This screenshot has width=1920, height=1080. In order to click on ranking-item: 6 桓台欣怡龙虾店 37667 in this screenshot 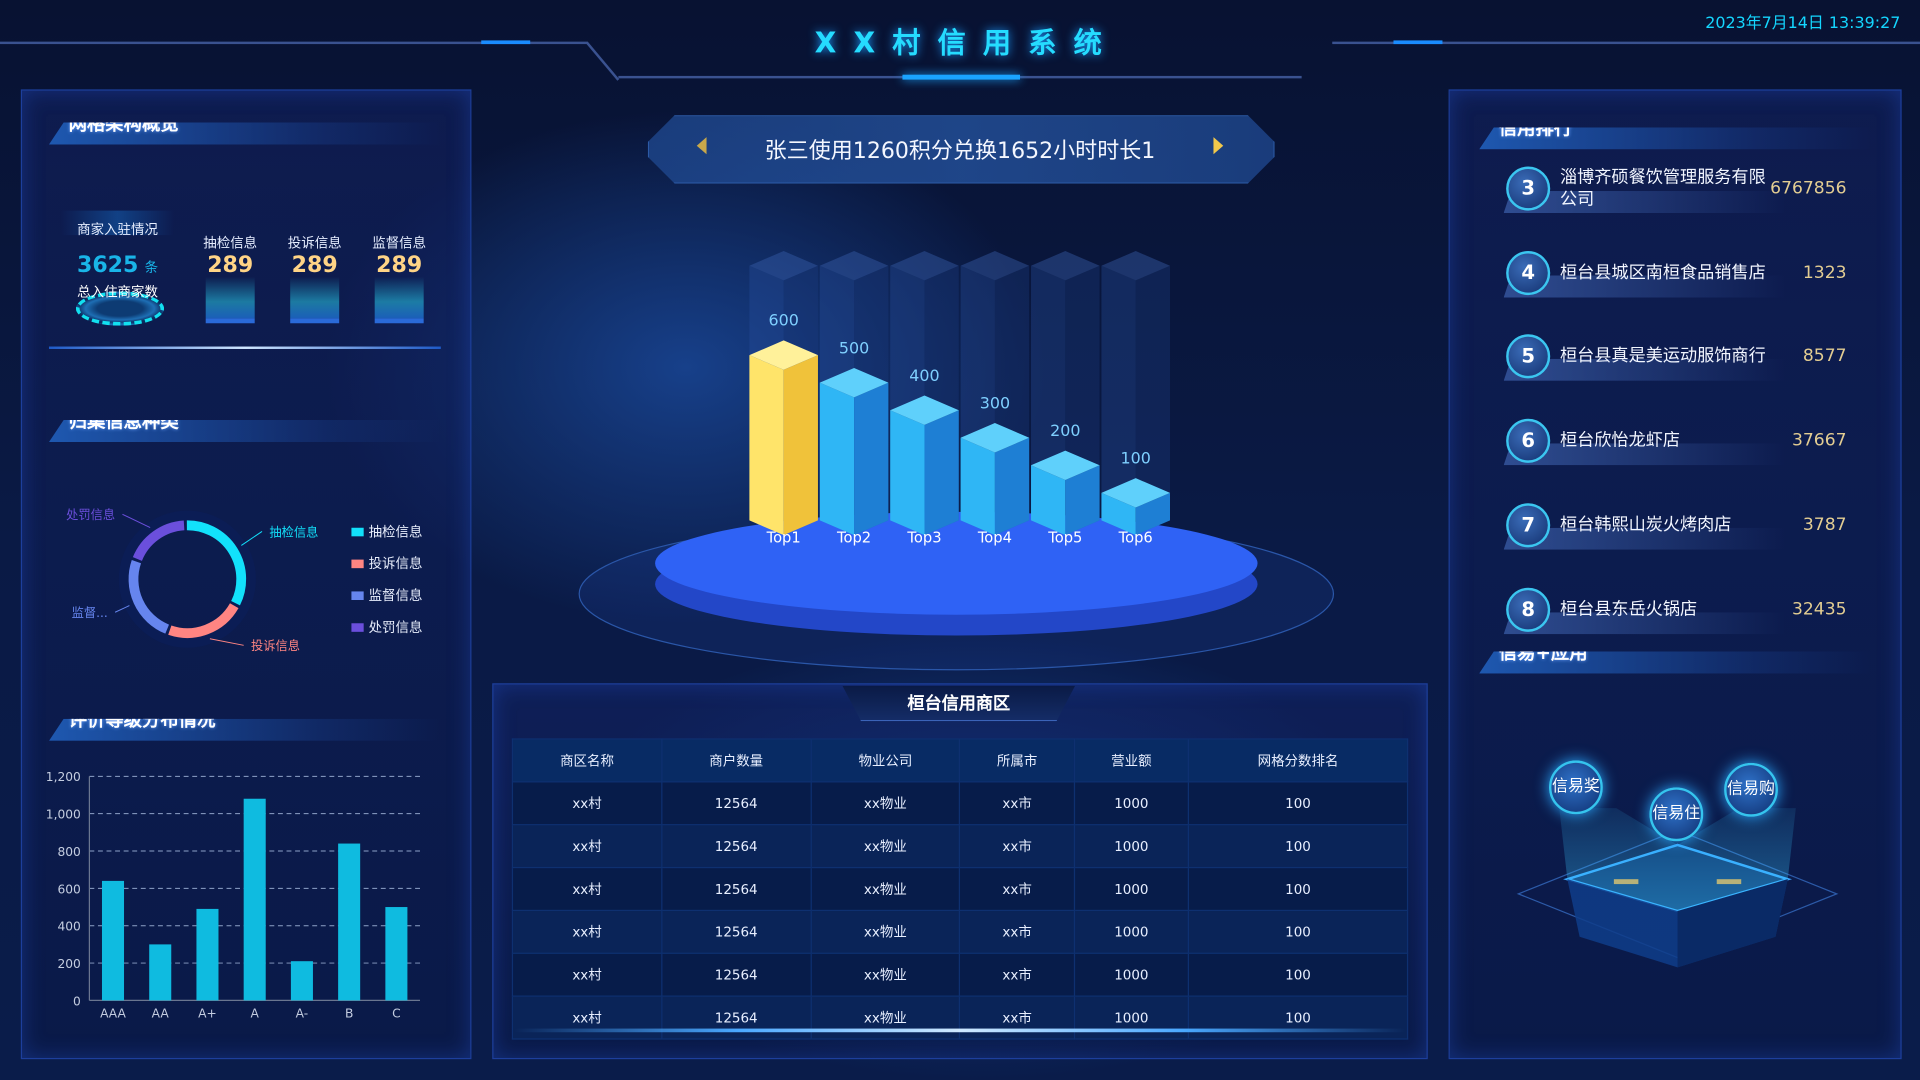, I will do `click(1681, 441)`.